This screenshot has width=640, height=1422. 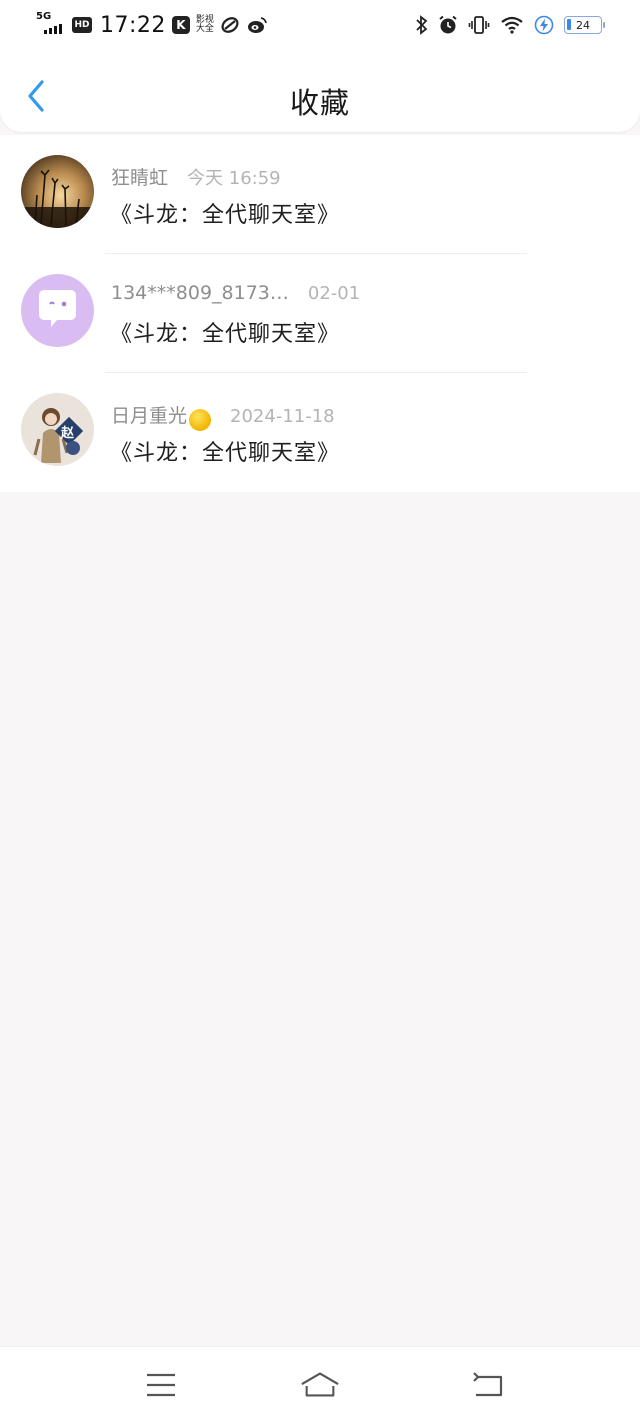 I want to click on avatar-badge-text: 赵, so click(x=68, y=433).